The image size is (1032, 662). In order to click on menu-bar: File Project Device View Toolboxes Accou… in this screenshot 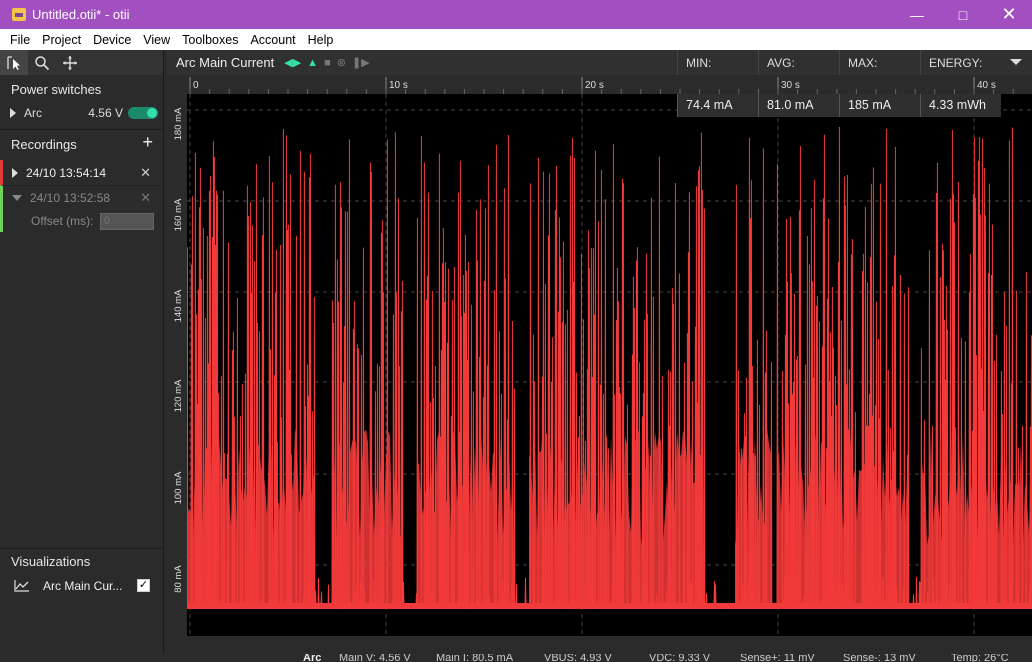, I will do `click(516, 39)`.